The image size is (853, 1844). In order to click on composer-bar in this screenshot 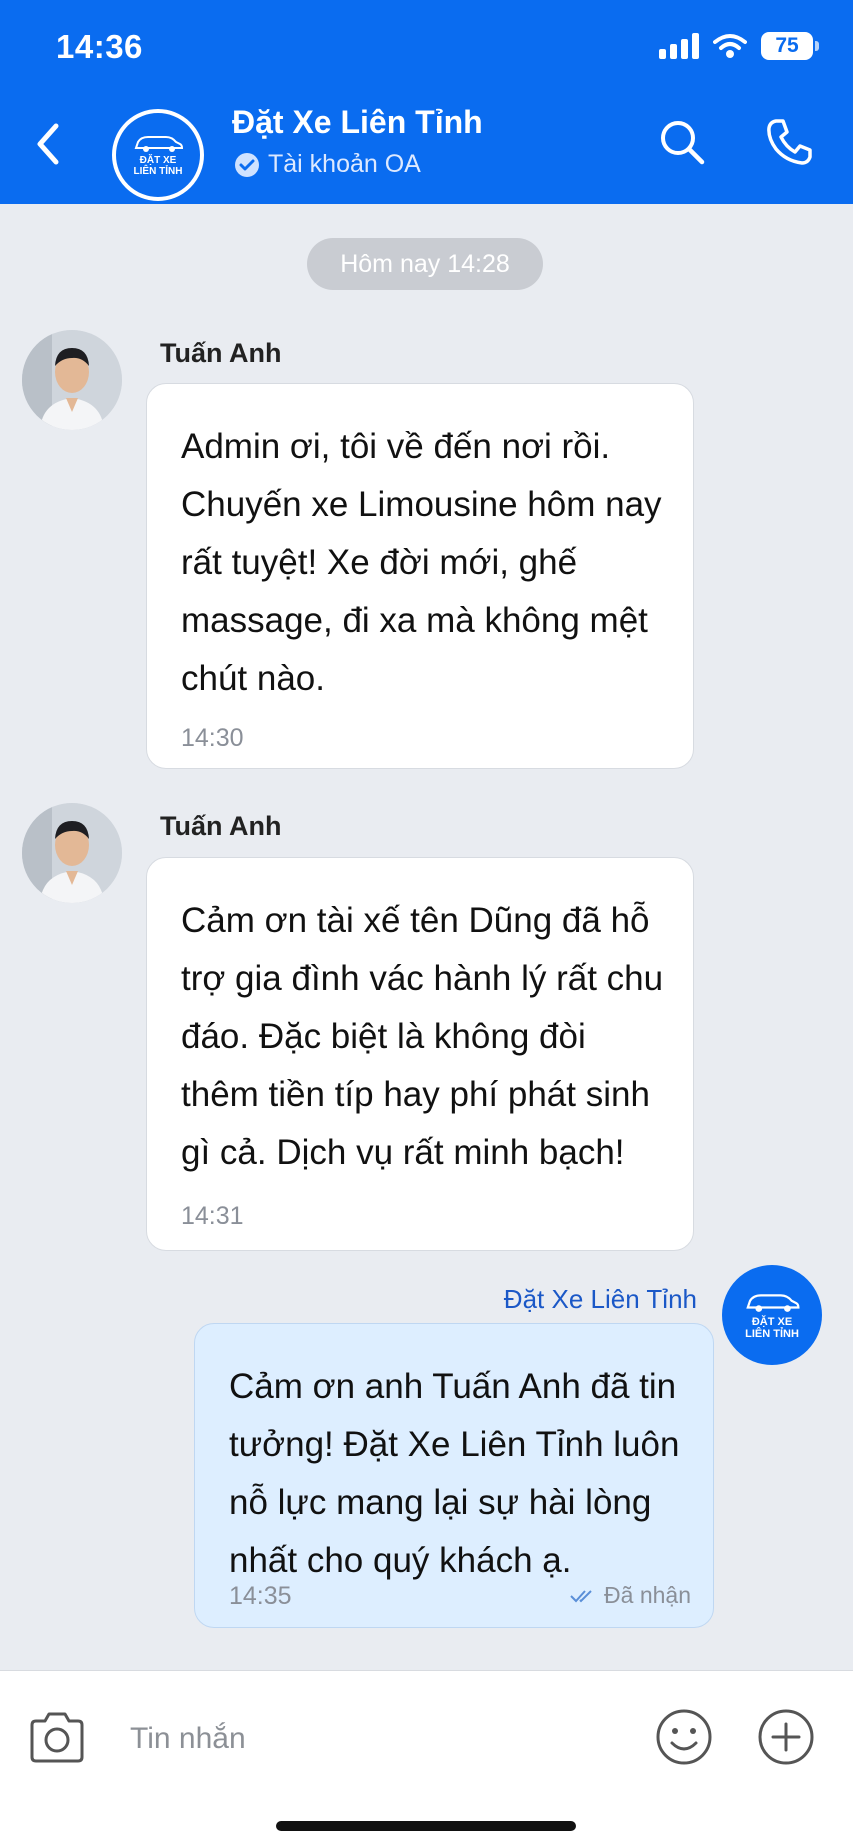, I will do `click(426, 1757)`.